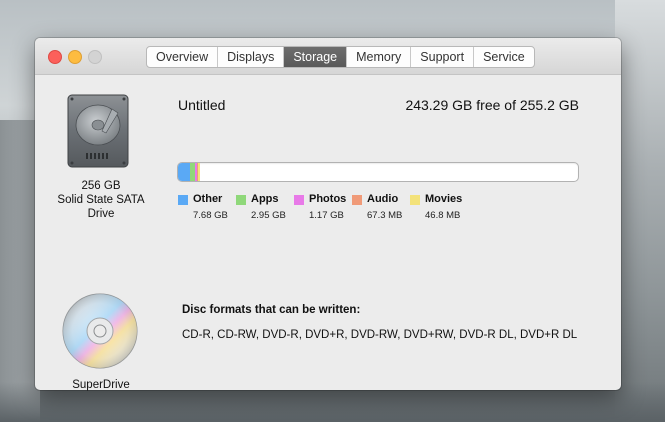 The width and height of the screenshot is (665, 422). I want to click on legend-label: Photos, so click(328, 199).